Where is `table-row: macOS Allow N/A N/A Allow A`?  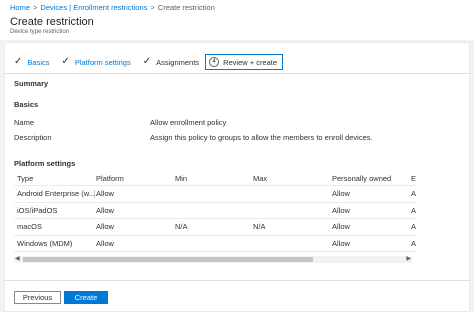 table-row: macOS Allow N/A N/A Allow A is located at coordinates (215, 227).